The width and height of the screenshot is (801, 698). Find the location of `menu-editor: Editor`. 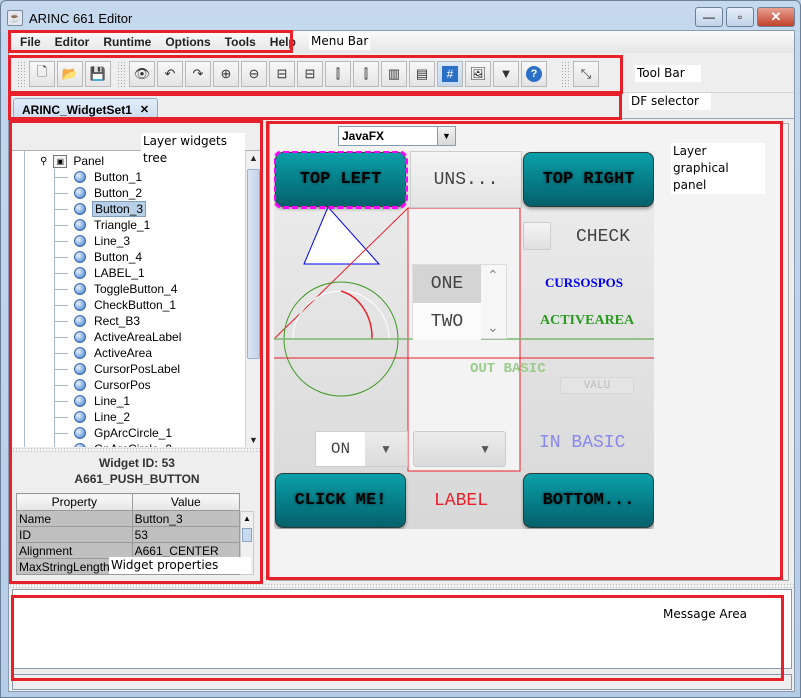

menu-editor: Editor is located at coordinates (72, 42).